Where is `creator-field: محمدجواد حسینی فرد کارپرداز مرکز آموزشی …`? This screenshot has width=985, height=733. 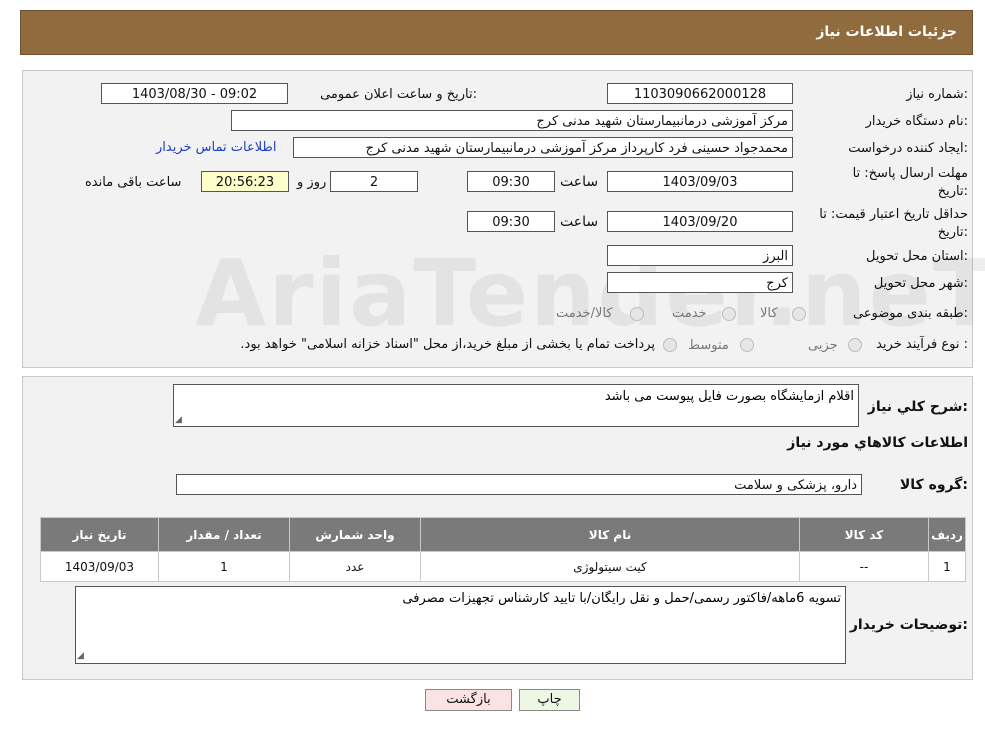
creator-field: محمدجواد حسینی فرد کارپرداز مرکز آموزشی … is located at coordinates (543, 147).